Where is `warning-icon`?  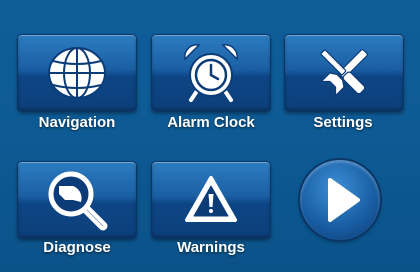 warning-icon is located at coordinates (211, 199).